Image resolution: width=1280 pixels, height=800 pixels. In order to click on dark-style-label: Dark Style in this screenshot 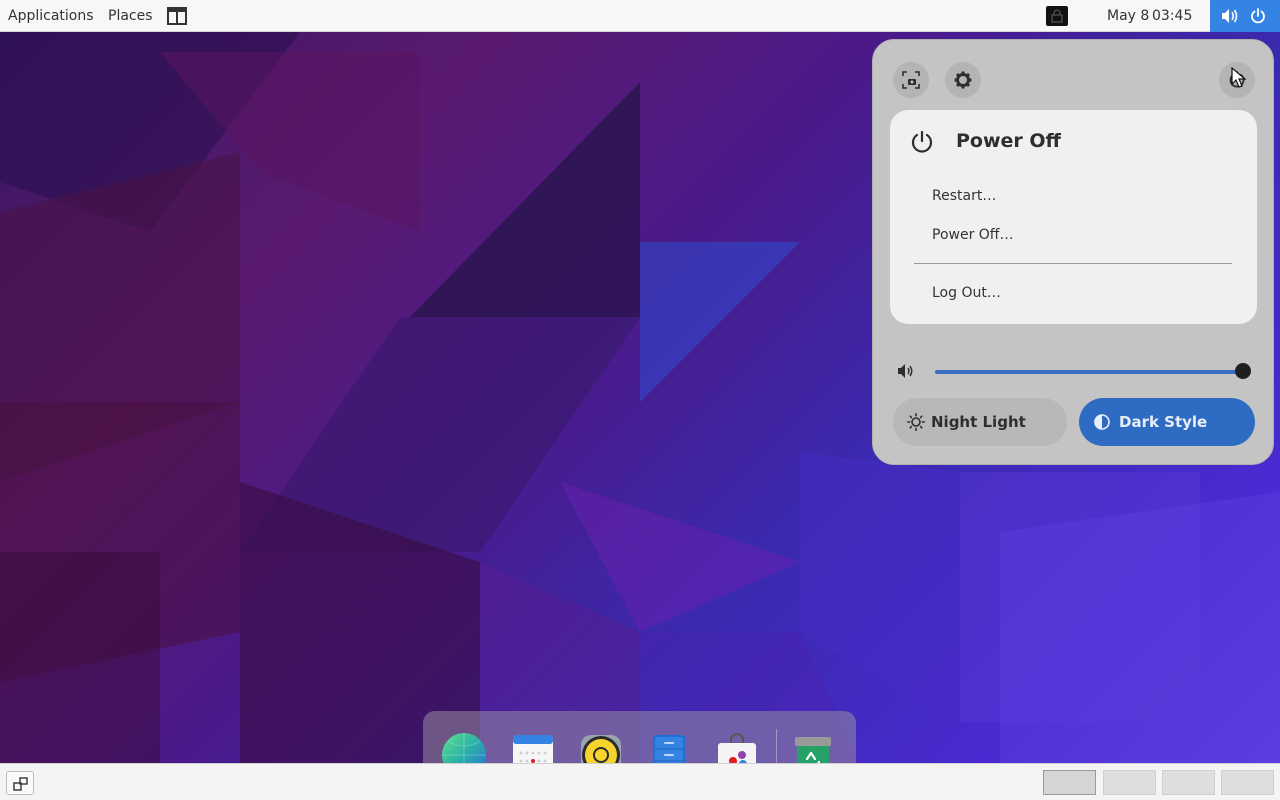, I will do `click(1163, 422)`.